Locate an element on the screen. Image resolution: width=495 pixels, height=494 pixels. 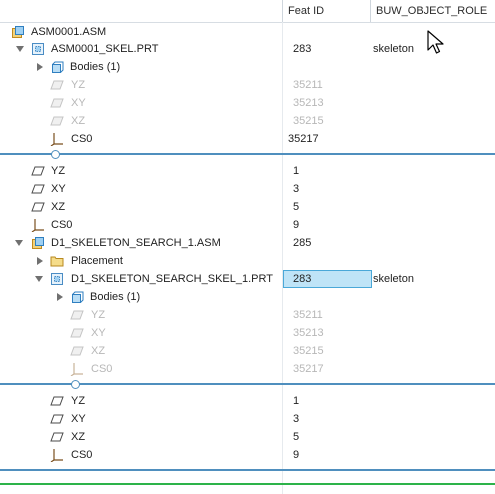
column-header-bar: Feat ID BUW_OBJECT_ROLE is located at coordinates (247, 11).